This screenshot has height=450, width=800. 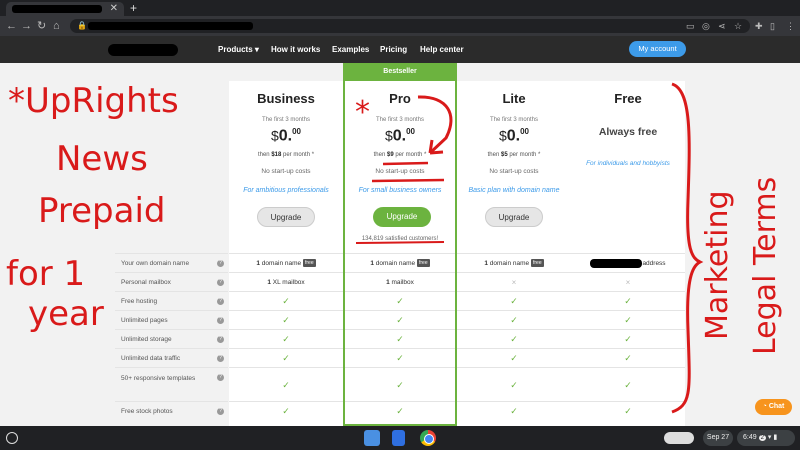 I want to click on feature-cell: address, so click(x=628, y=262).